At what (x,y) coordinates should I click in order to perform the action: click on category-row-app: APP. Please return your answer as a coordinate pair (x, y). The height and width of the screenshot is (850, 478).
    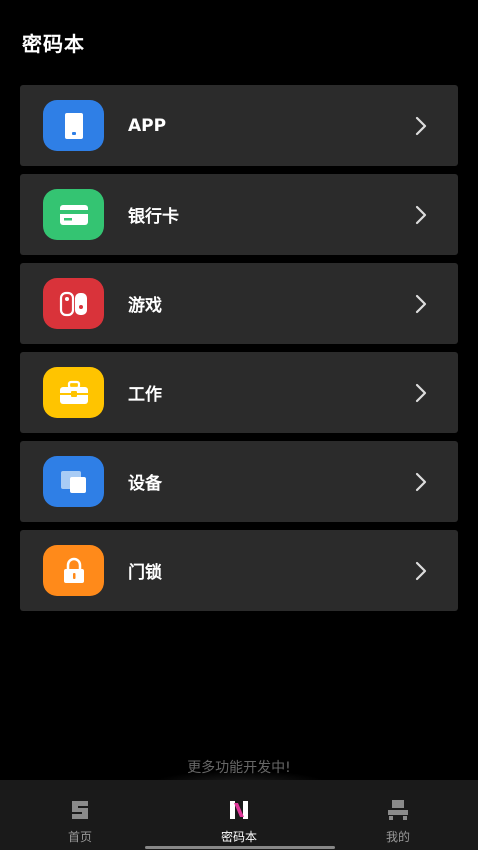
    Looking at the image, I should click on (239, 125).